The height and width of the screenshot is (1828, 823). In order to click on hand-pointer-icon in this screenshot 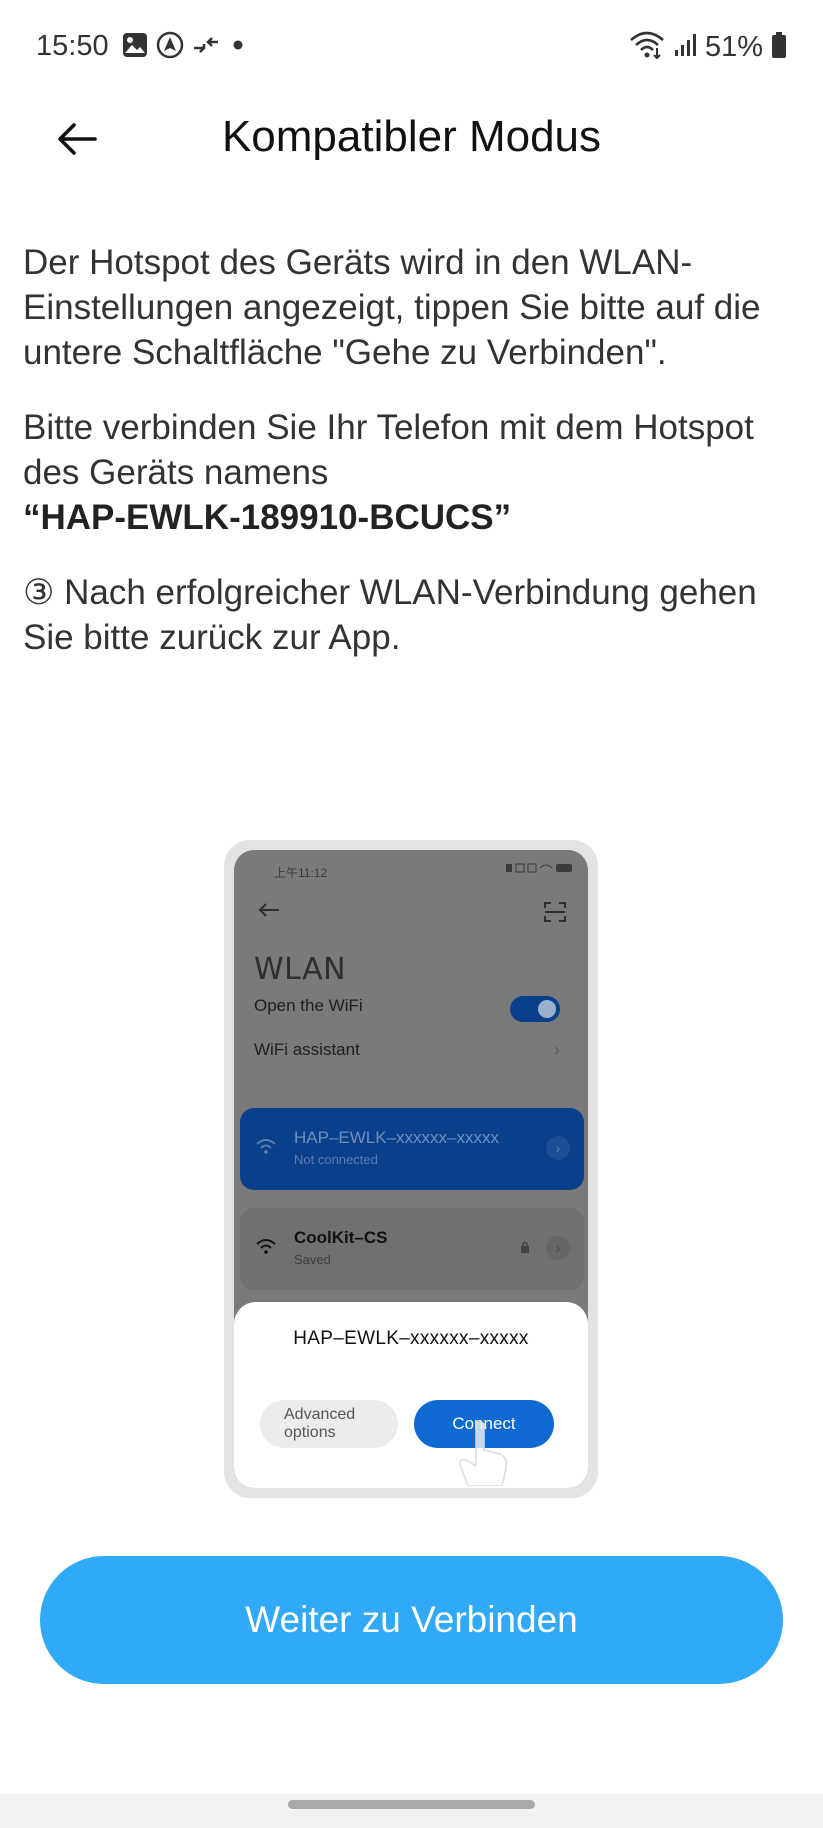, I will do `click(484, 1454)`.